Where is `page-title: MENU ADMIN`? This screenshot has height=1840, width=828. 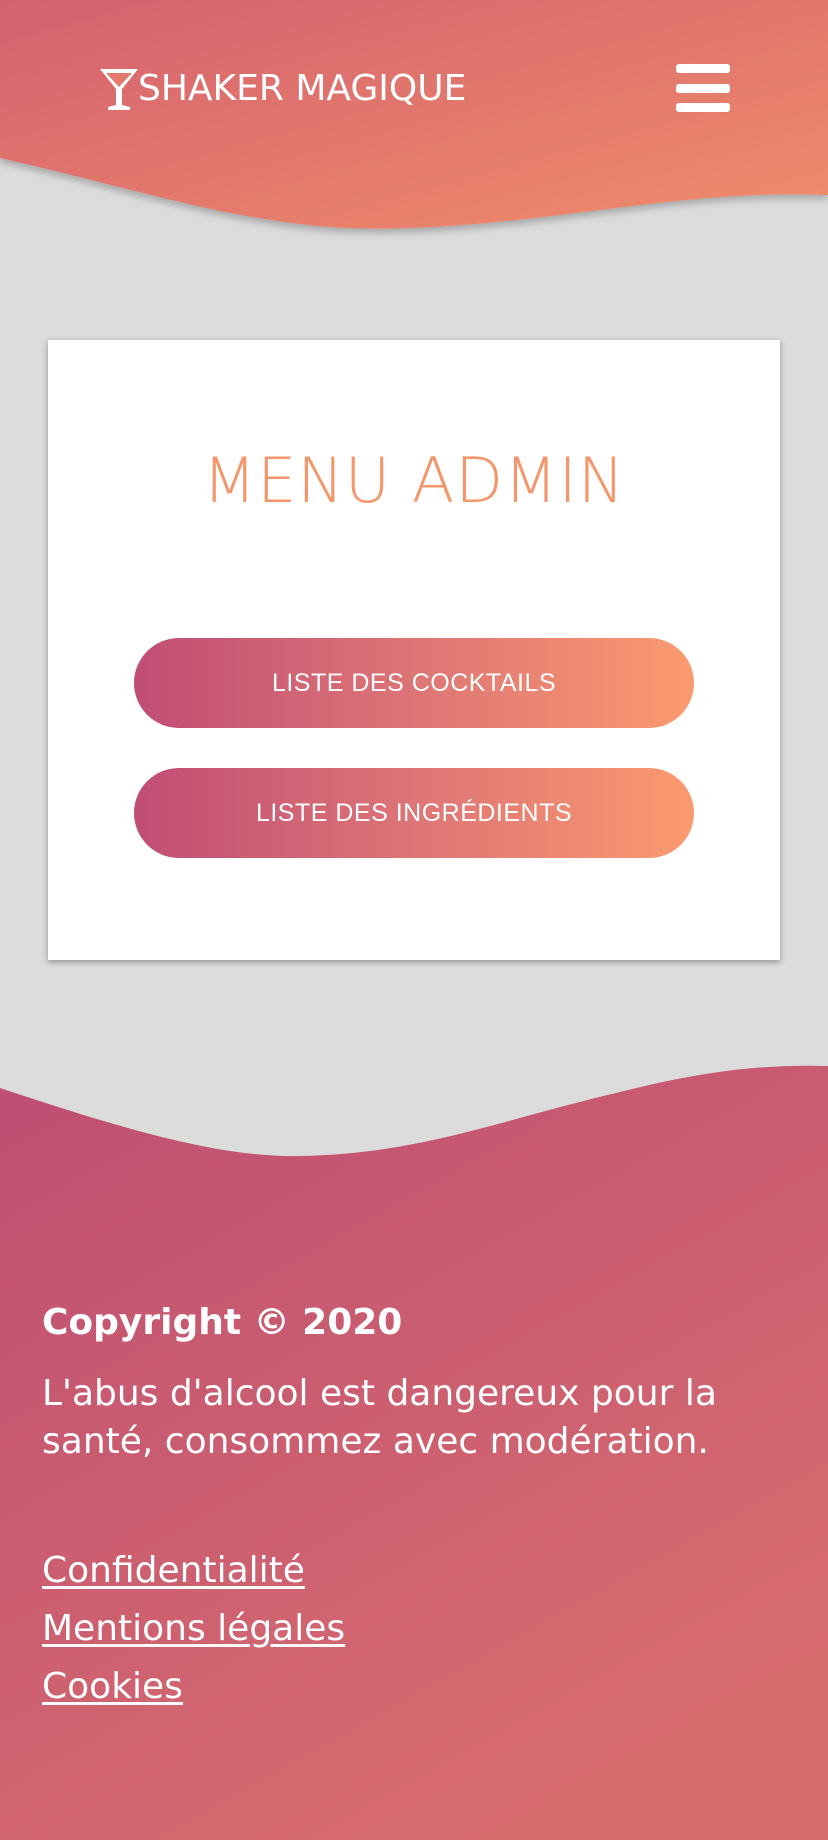
page-title: MENU ADMIN is located at coordinates (414, 480).